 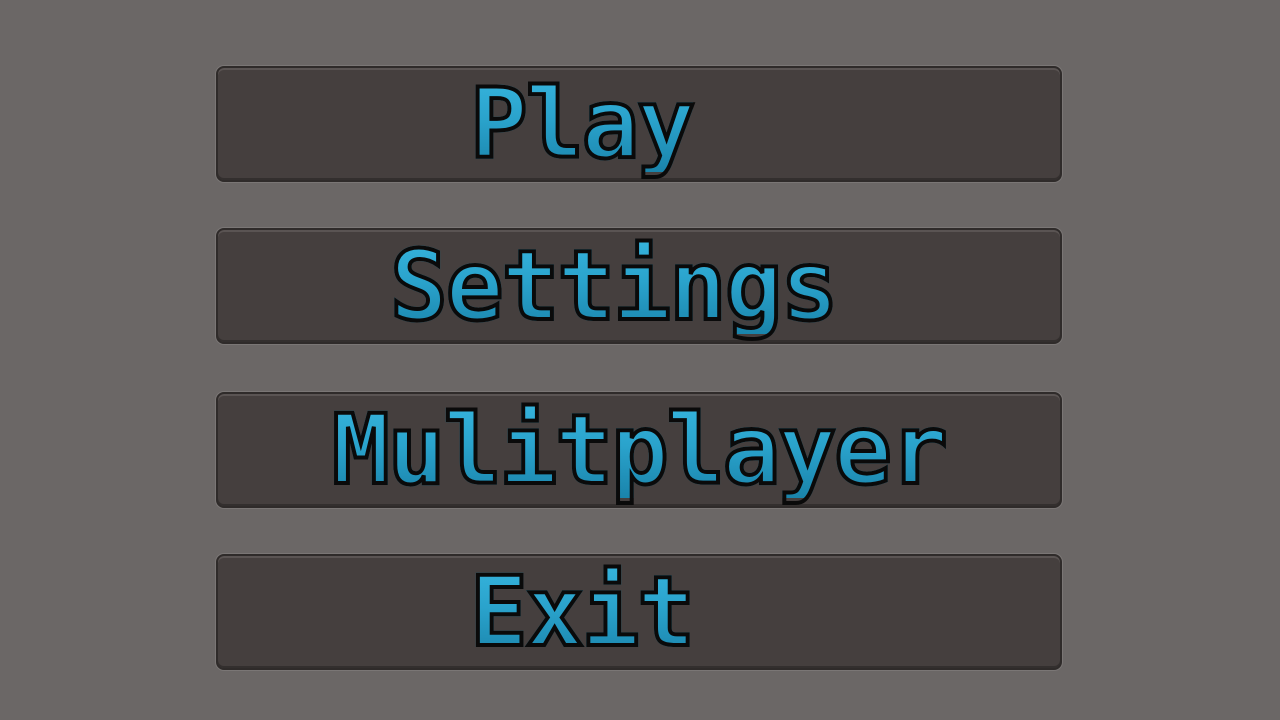 What do you see at coordinates (582, 612) in the screenshot?
I see `exit-button-label: Exit` at bounding box center [582, 612].